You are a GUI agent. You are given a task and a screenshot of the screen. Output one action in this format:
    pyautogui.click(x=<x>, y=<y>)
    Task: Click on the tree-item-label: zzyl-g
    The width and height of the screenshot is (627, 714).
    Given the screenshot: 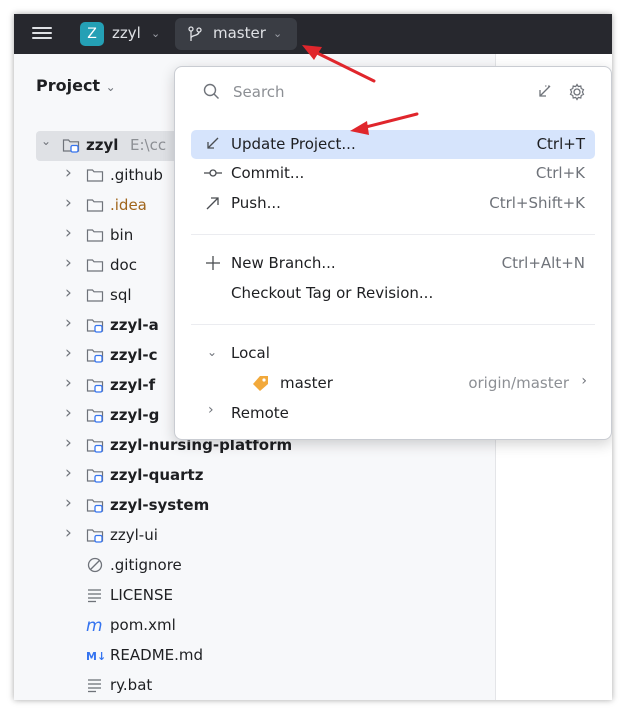 What is the action you would take?
    pyautogui.click(x=135, y=415)
    